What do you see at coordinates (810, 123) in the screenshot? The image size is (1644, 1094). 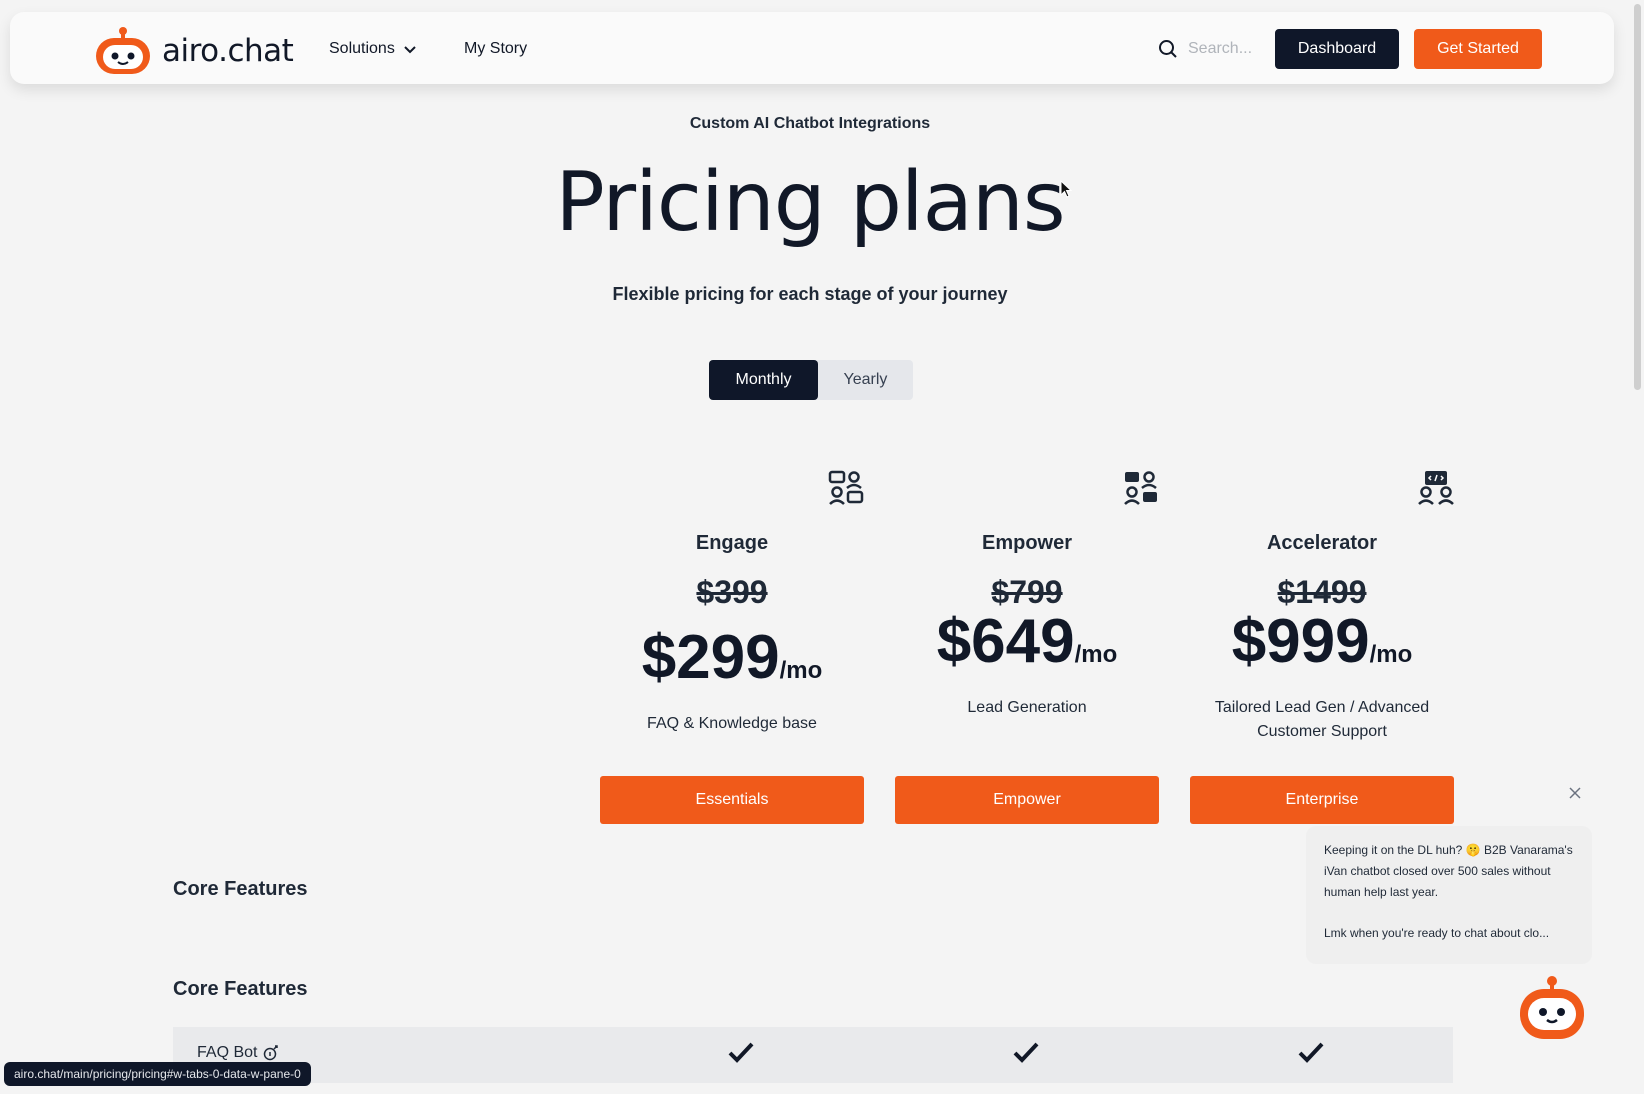 I see `hero-eyebrow: Custom AI Chatbot Integrations` at bounding box center [810, 123].